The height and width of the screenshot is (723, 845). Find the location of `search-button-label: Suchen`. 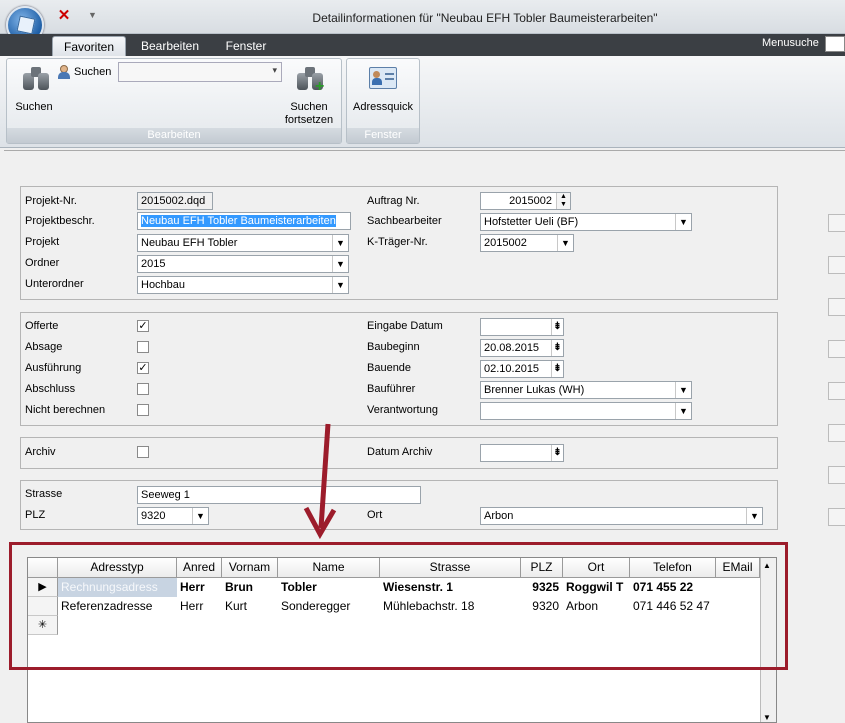

search-button-label: Suchen is located at coordinates (34, 107).